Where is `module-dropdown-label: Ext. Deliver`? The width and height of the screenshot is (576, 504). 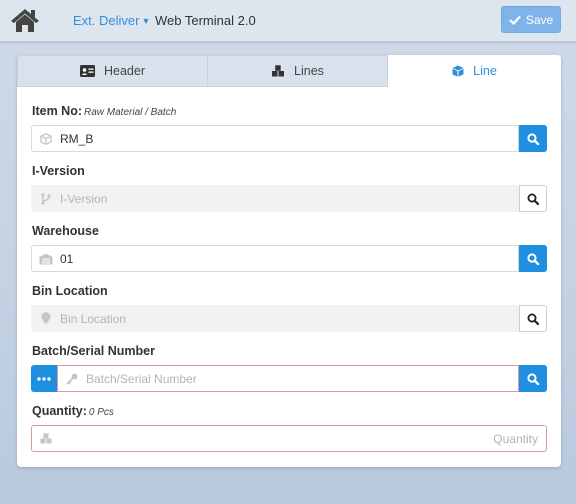 module-dropdown-label: Ext. Deliver is located at coordinates (106, 20).